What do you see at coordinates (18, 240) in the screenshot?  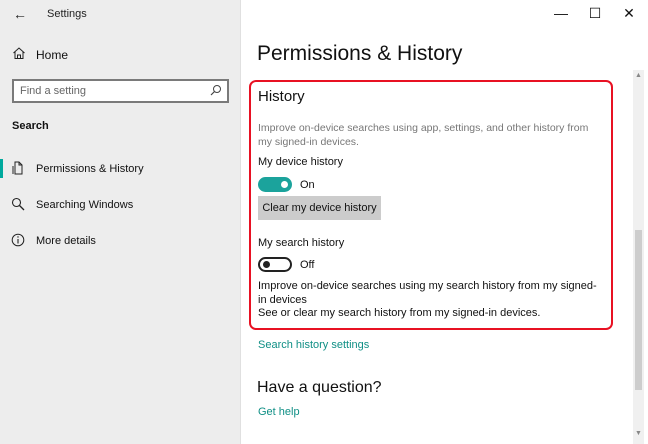 I see `info-icon` at bounding box center [18, 240].